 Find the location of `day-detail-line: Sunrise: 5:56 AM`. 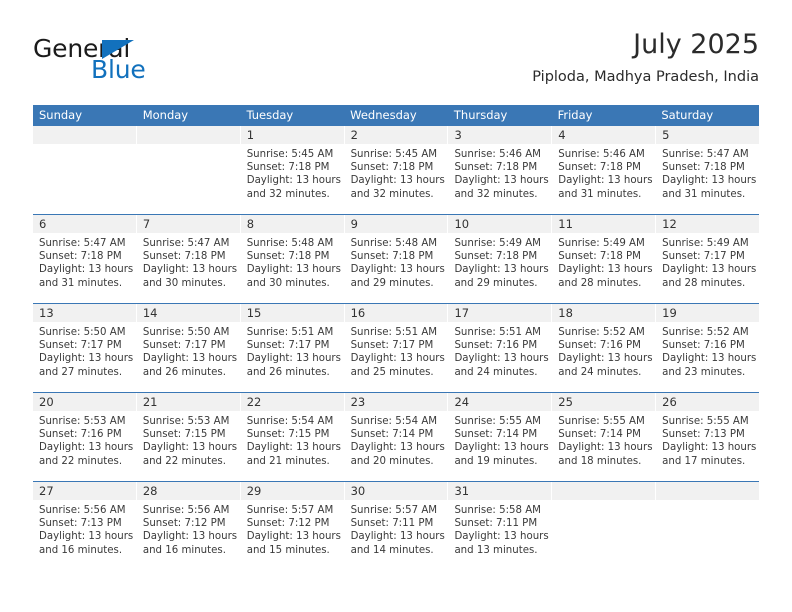

day-detail-line: Sunrise: 5:56 AM is located at coordinates (186, 510).